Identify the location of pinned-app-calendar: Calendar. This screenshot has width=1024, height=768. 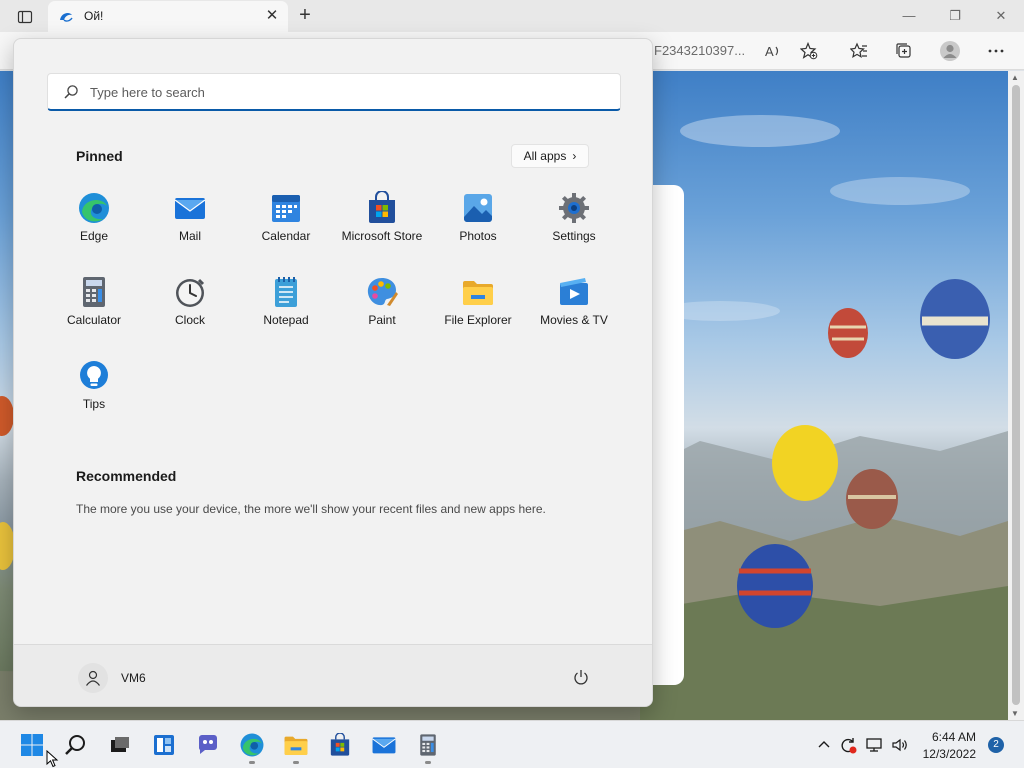
(286, 227).